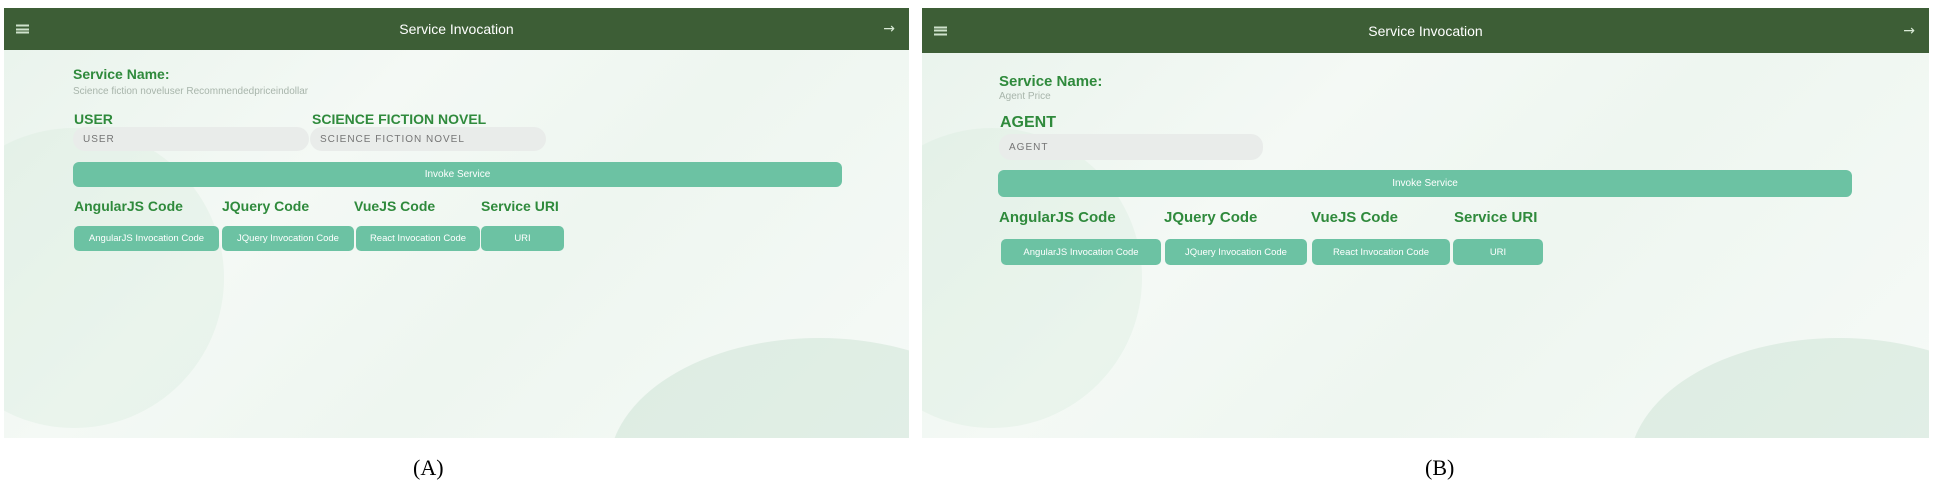 The width and height of the screenshot is (1935, 501). Describe the element at coordinates (1131, 147) in the screenshot. I see `agent-input` at that location.